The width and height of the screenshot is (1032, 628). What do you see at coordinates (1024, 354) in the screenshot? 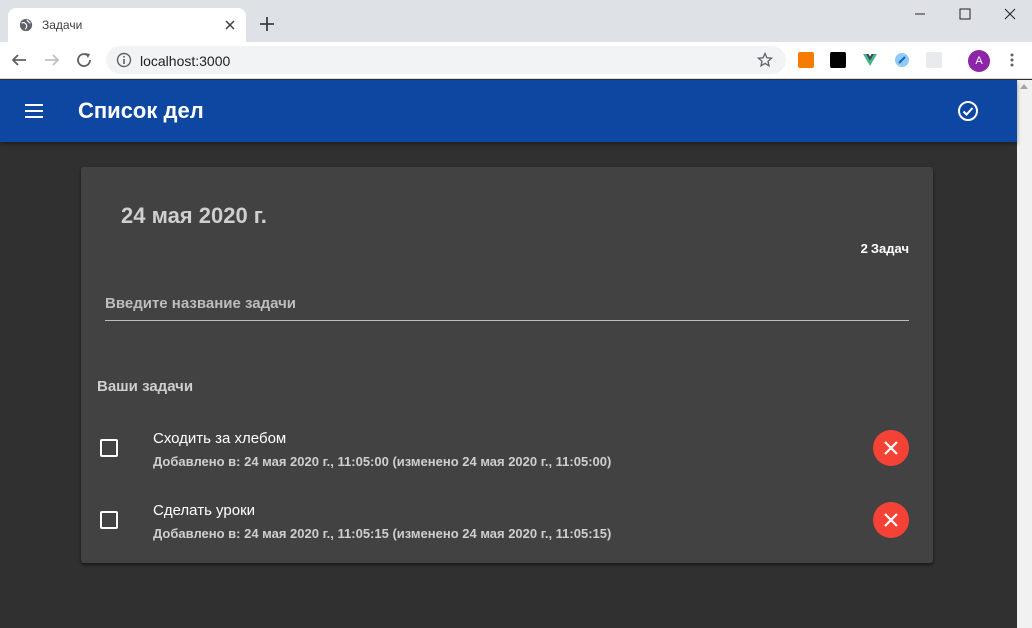
I see `page-scrollbar` at bounding box center [1024, 354].